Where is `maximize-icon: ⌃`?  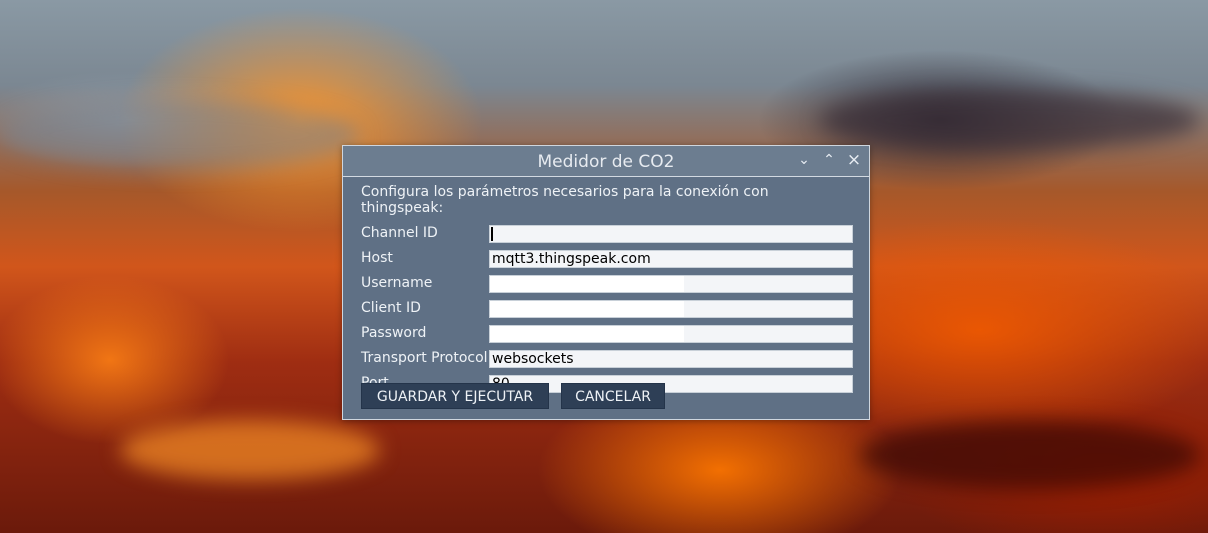 maximize-icon: ⌃ is located at coordinates (829, 160).